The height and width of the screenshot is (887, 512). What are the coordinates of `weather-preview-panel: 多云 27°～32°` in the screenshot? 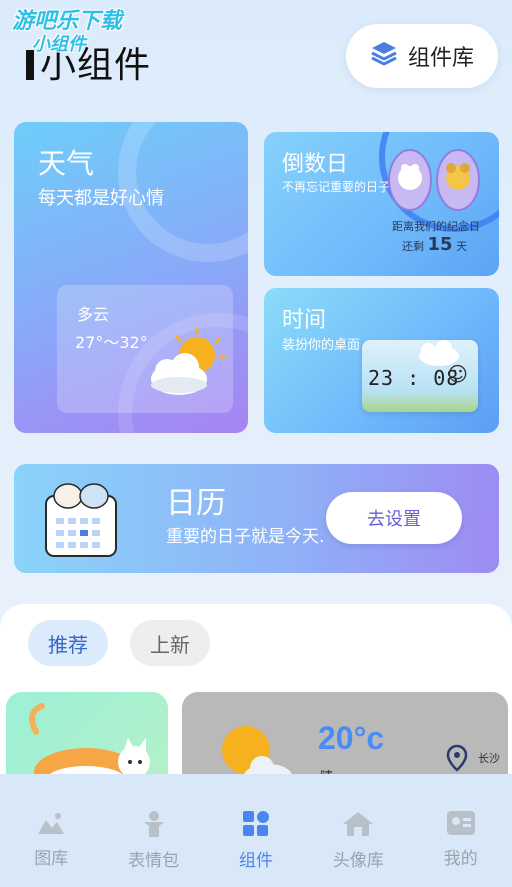 It's located at (145, 349).